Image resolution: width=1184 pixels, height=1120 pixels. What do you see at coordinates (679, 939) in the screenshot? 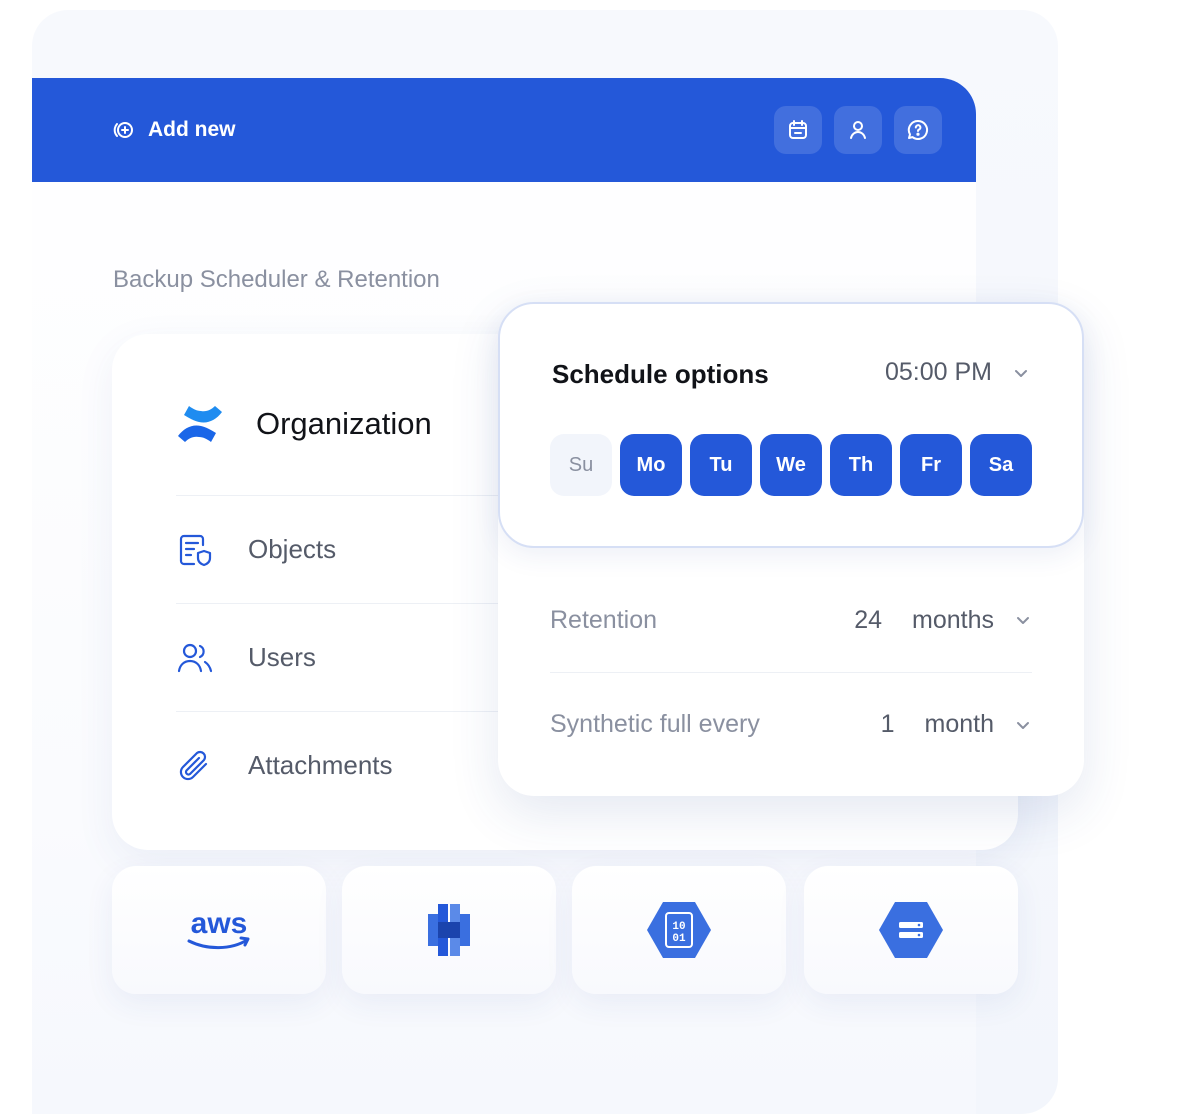
I see `svg-text: 01` at bounding box center [679, 939].